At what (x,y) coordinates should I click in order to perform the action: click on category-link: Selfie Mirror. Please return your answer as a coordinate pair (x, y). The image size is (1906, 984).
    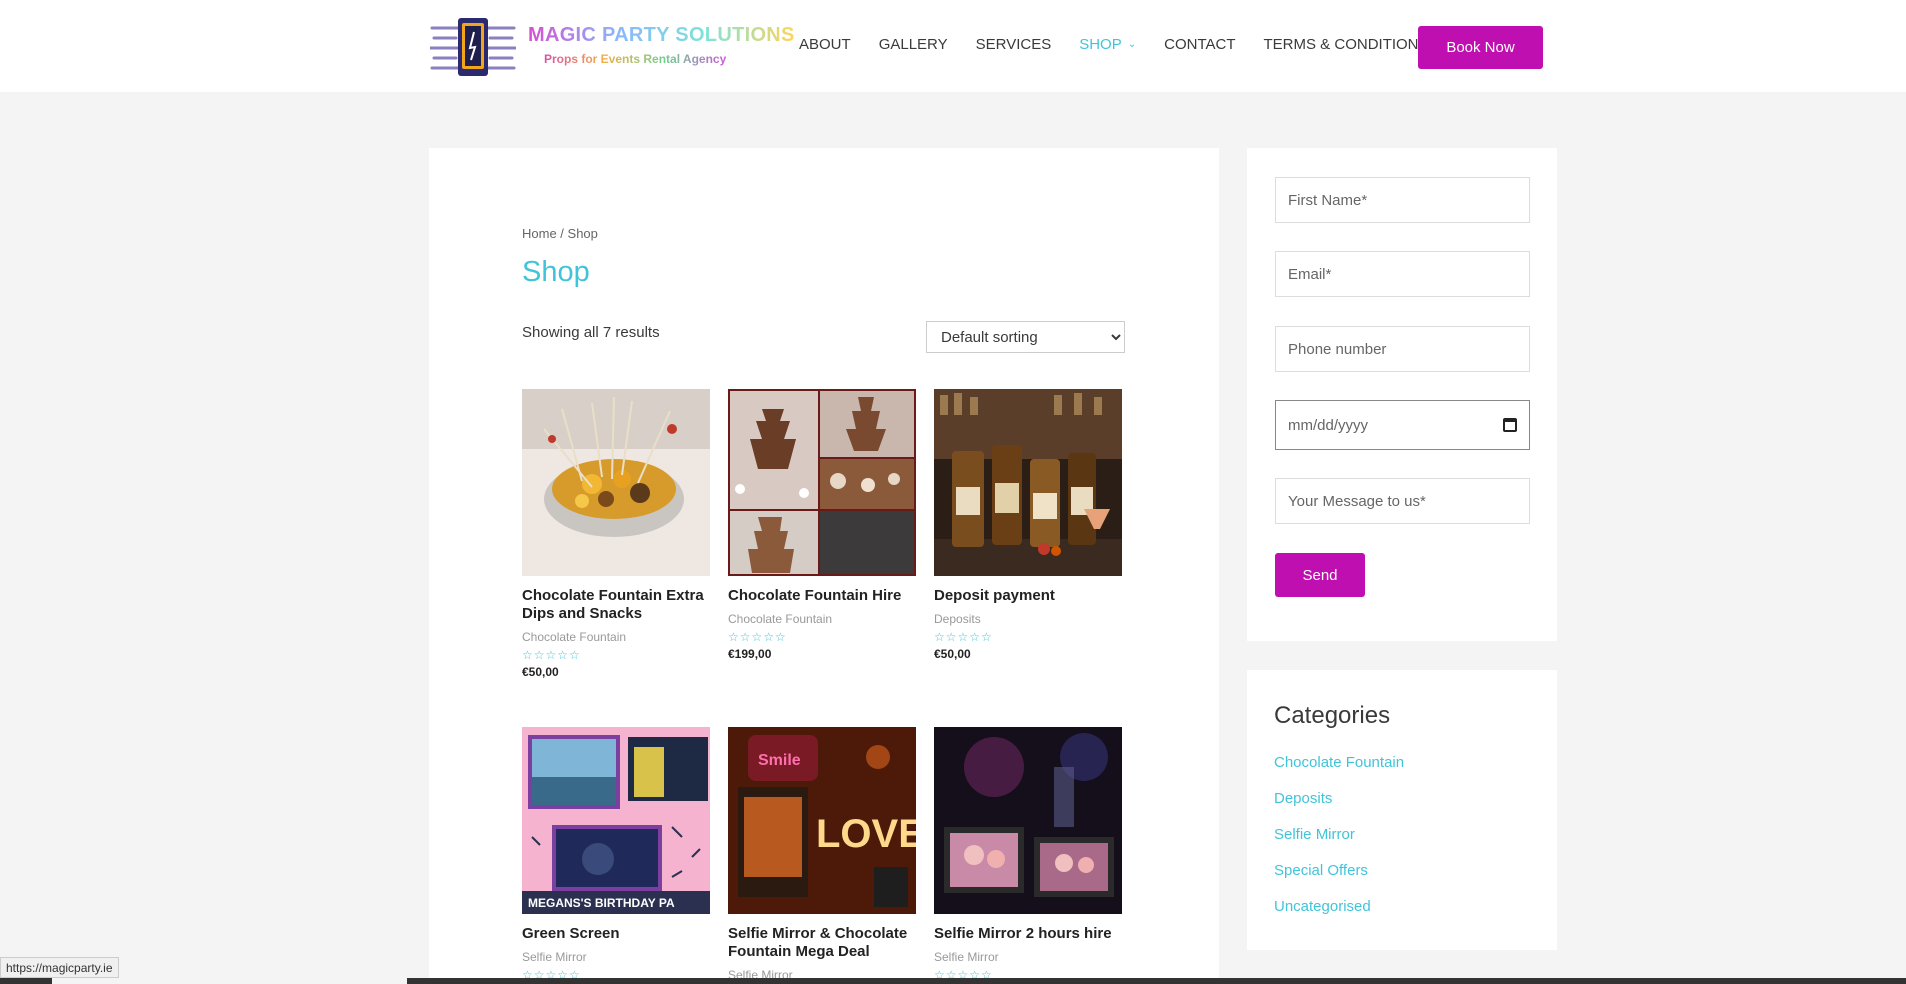
    Looking at the image, I should click on (1339, 844).